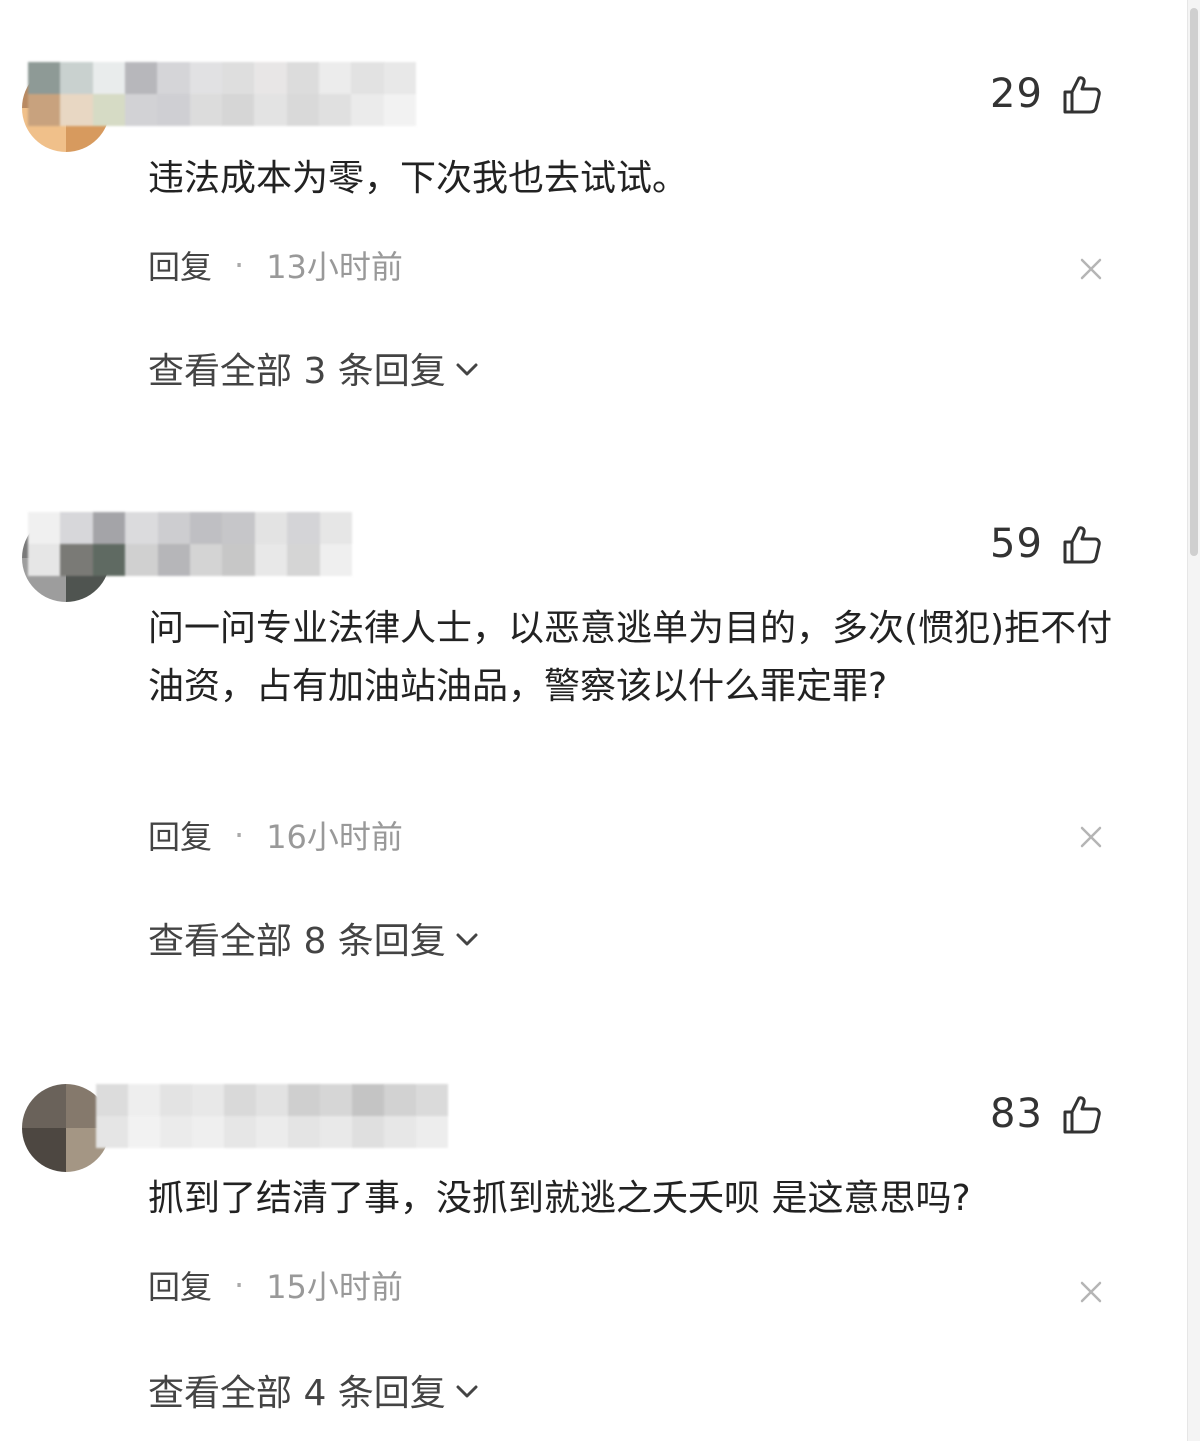 The image size is (1200, 1441). Describe the element at coordinates (1016, 1114) in the screenshot. I see `like-count: 83` at that location.